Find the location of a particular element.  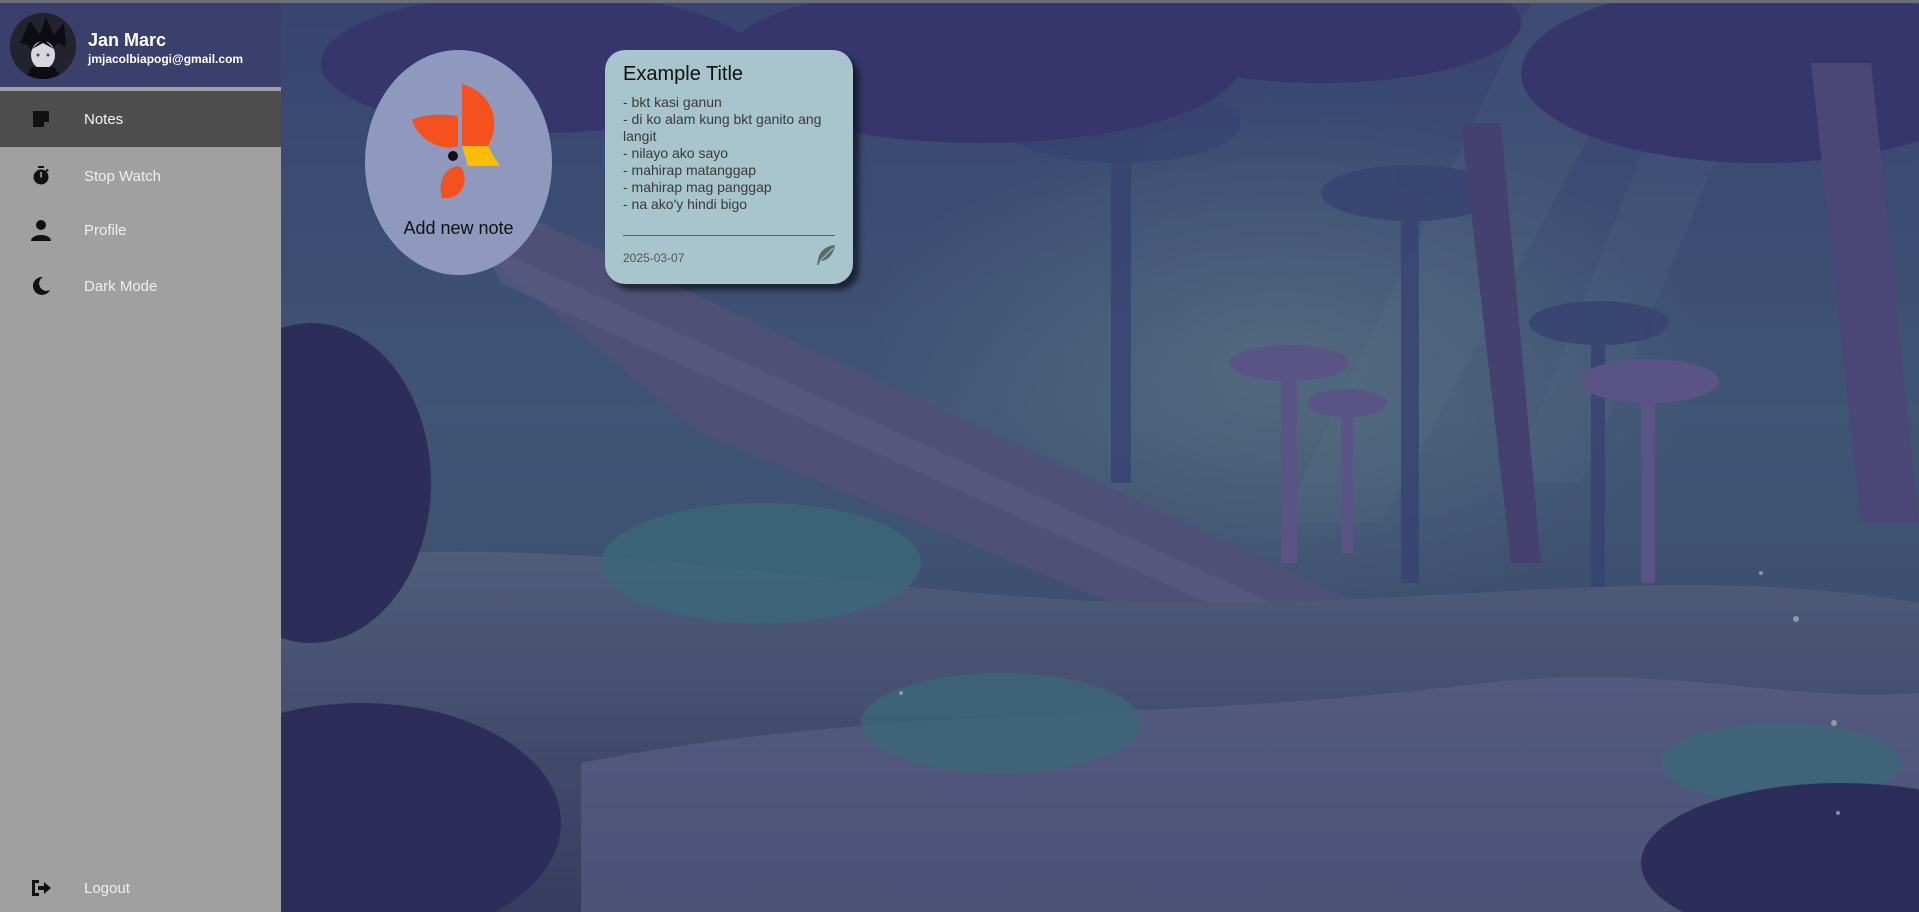

window-top-border is located at coordinates (959, 1).